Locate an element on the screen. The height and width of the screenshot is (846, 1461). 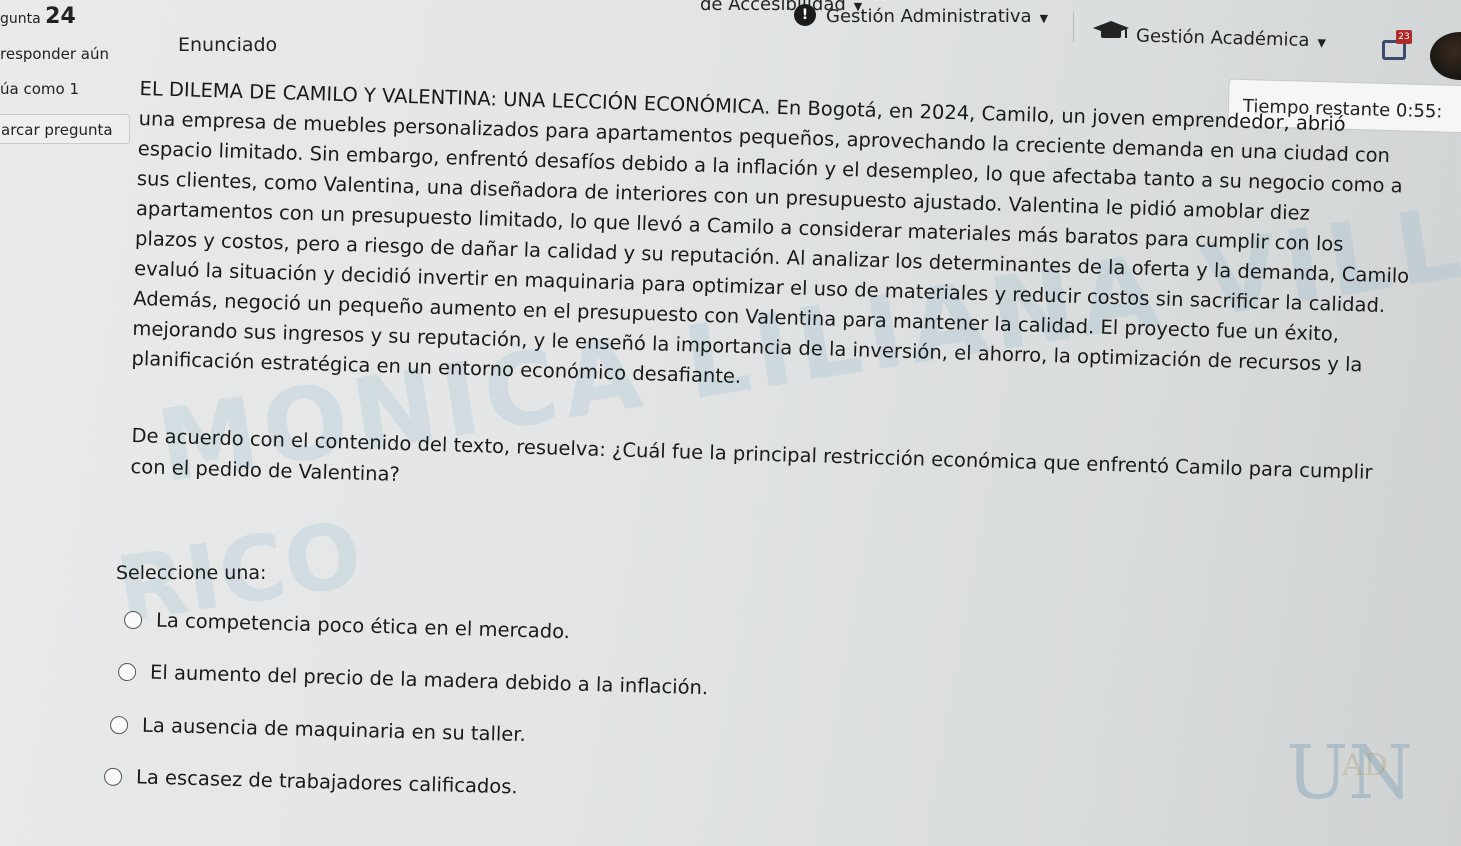
academic-menu-label: Gestión Académica is located at coordinates (1222, 38).